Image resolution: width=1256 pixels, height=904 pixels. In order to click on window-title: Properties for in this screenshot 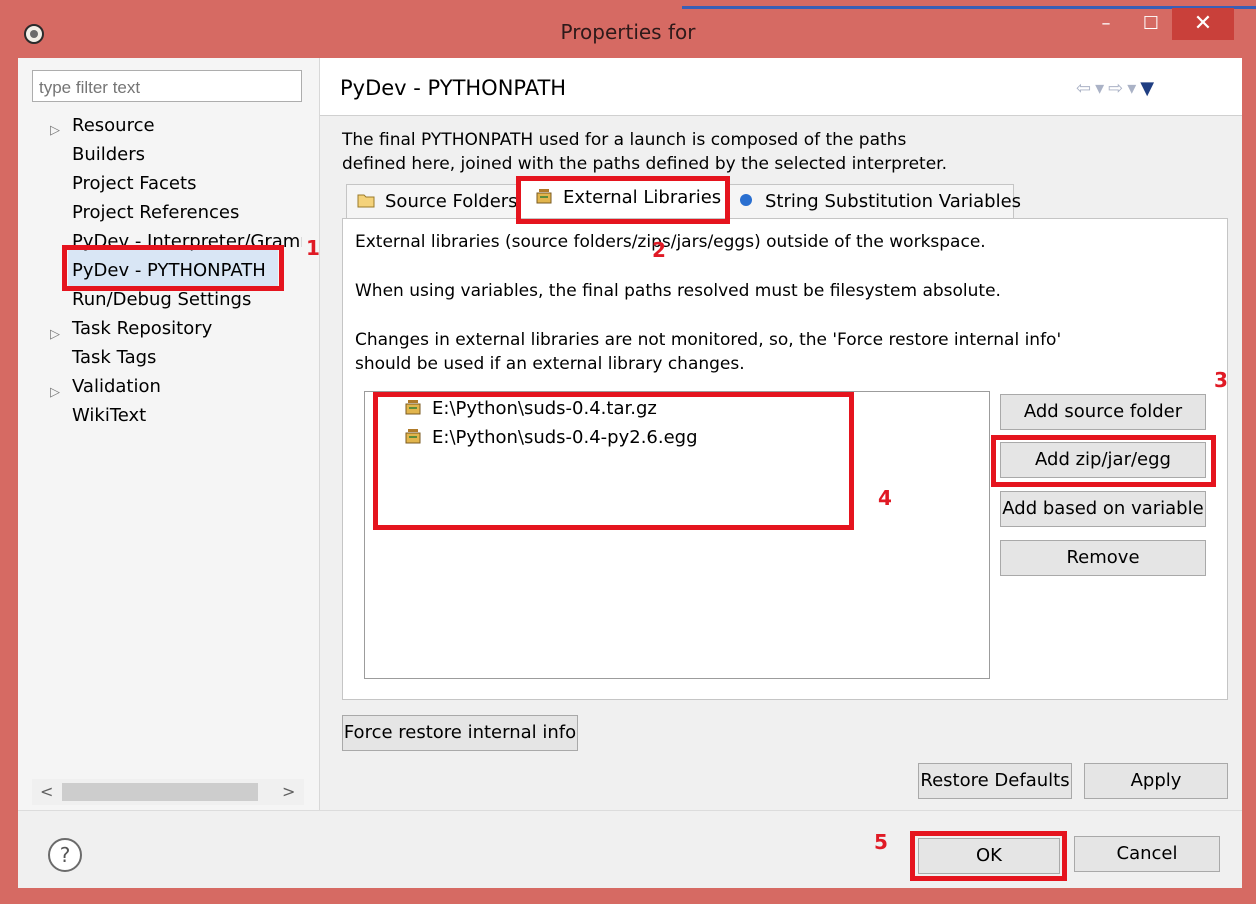, I will do `click(628, 32)`.